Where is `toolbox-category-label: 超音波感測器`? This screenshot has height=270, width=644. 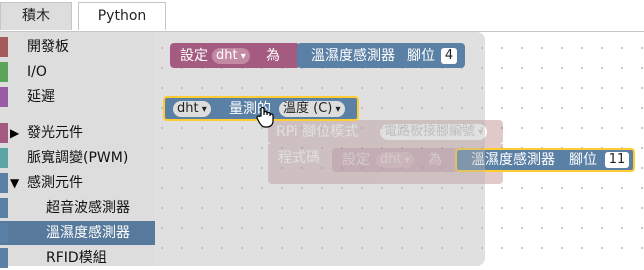 toolbox-category-label: 超音波感測器 is located at coordinates (88, 208).